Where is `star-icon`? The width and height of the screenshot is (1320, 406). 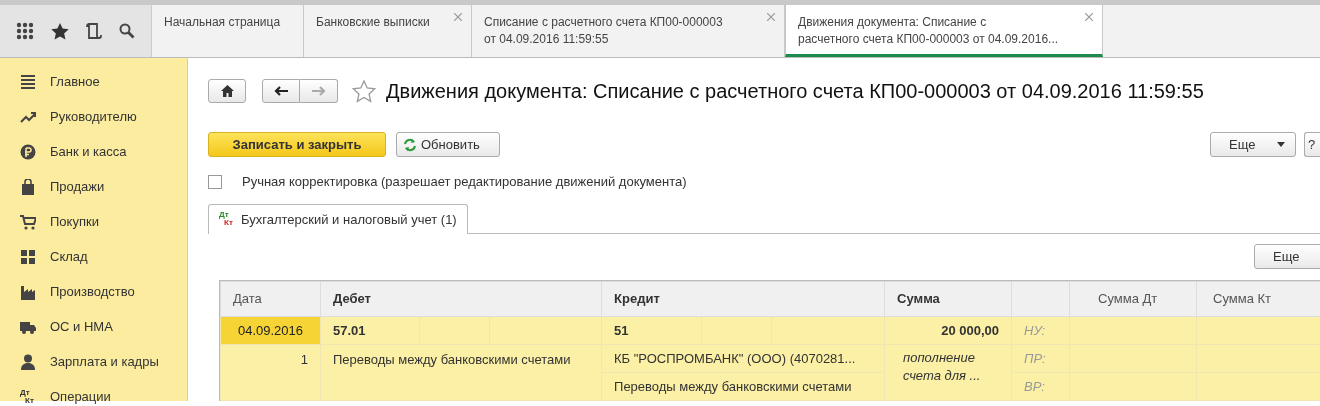 star-icon is located at coordinates (60, 31).